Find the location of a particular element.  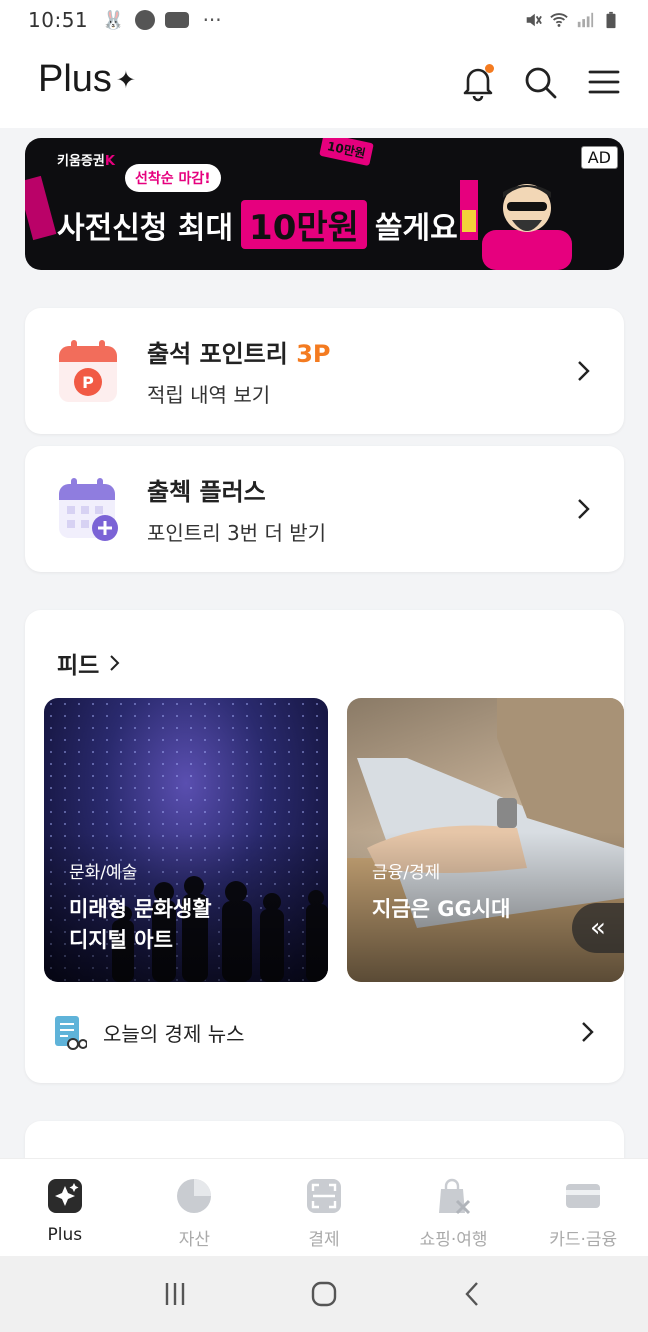

calendar-plus-icon is located at coordinates (88, 509).